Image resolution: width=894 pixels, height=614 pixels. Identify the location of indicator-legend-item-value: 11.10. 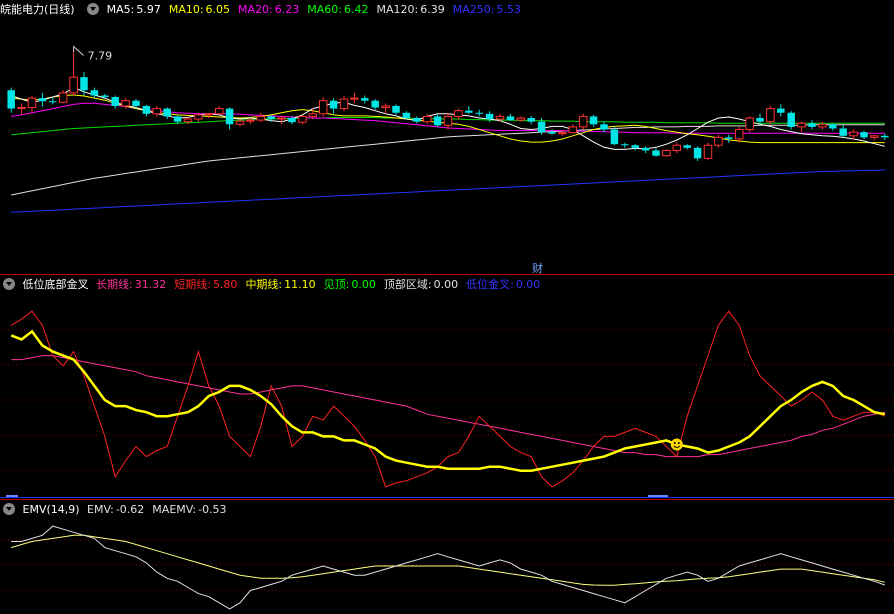
(300, 284).